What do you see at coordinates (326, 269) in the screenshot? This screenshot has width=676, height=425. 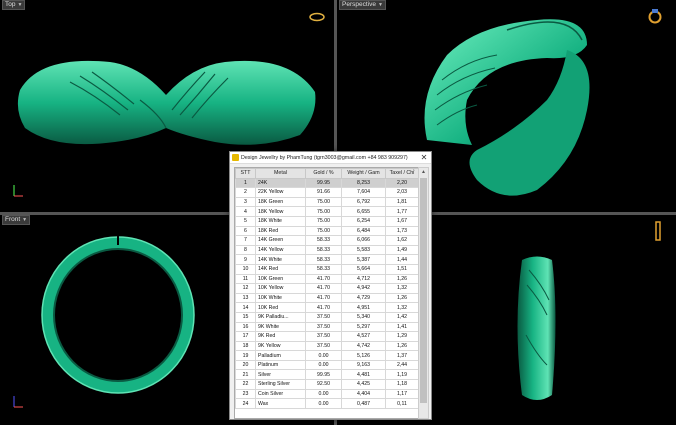 I see `table-row: 10 14K Red 58.33 5,664 1,51` at bounding box center [326, 269].